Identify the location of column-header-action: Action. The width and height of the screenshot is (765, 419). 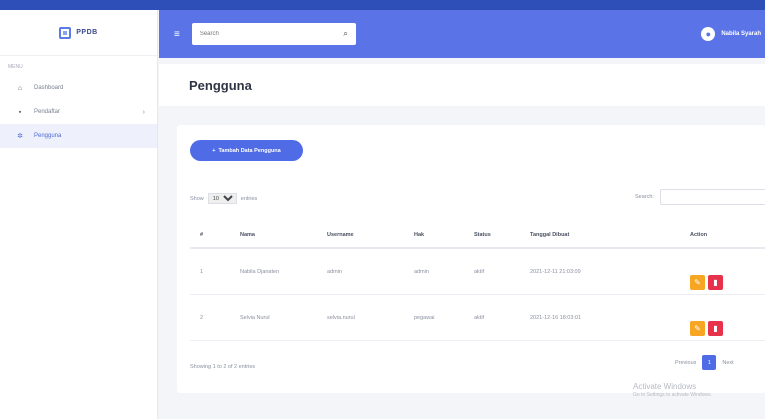
(699, 235).